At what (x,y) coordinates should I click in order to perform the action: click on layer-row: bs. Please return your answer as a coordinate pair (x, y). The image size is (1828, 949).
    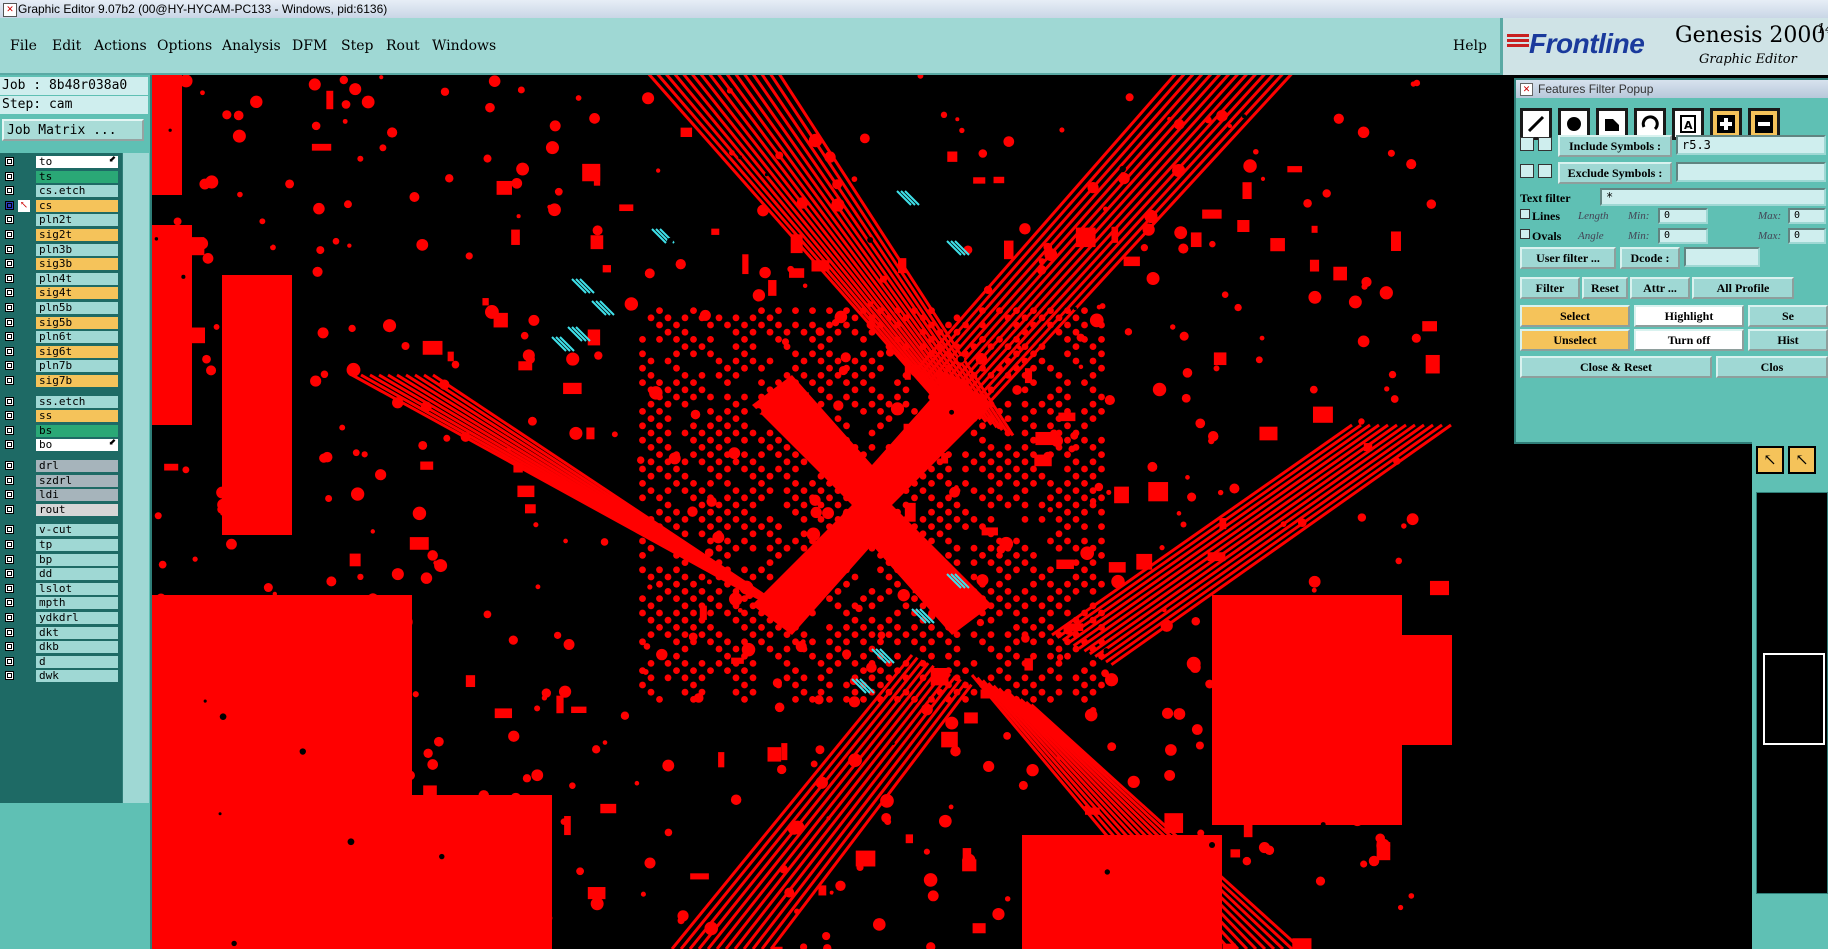
    Looking at the image, I should click on (61, 431).